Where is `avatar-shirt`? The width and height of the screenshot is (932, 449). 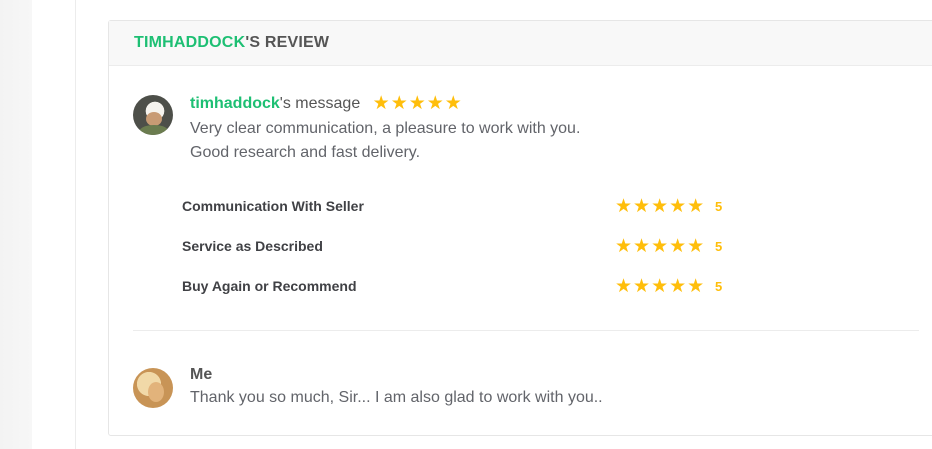
avatar-shirt is located at coordinates (154, 130).